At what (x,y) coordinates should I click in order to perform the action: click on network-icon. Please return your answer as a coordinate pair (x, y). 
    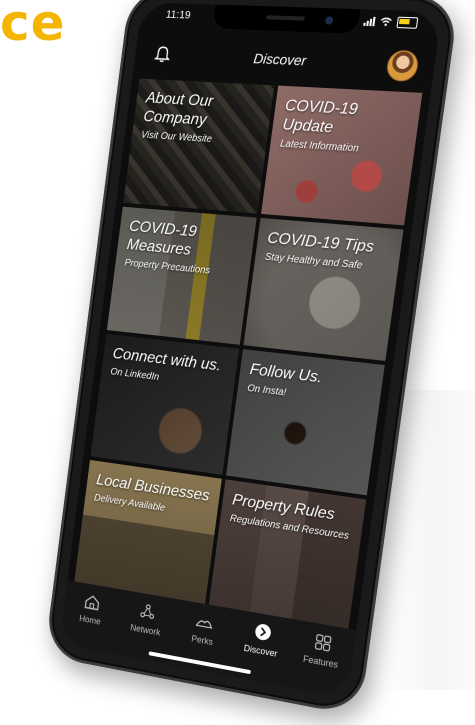
    Looking at the image, I should click on (147, 612).